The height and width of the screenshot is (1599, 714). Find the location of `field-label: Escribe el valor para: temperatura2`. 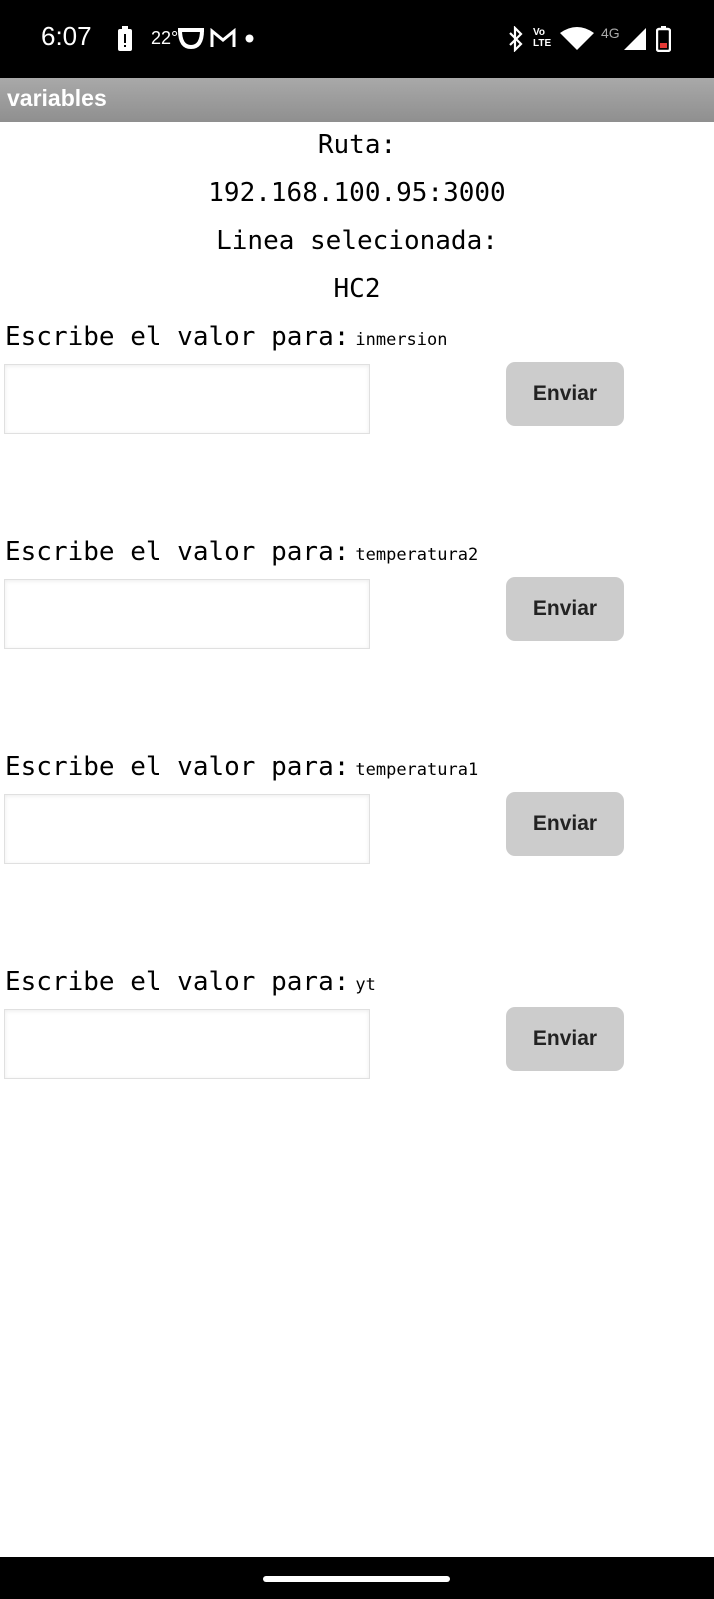

field-label: Escribe el valor para: temperatura2 is located at coordinates (241, 552).